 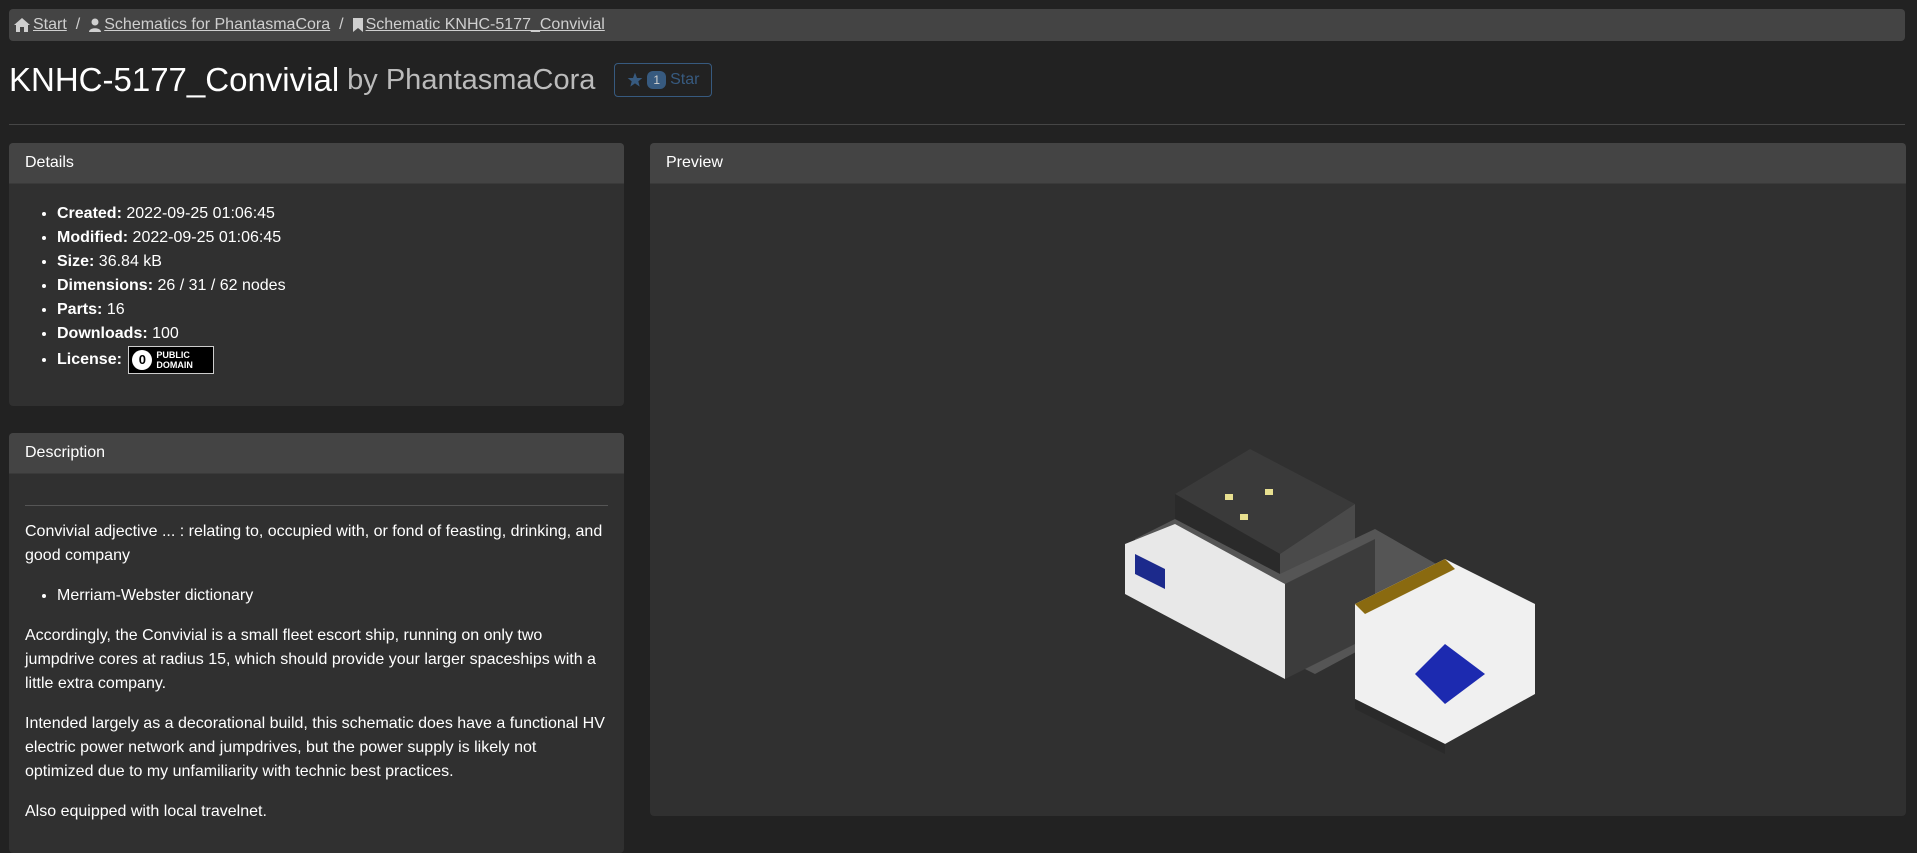 I want to click on description-divider, so click(x=316, y=505).